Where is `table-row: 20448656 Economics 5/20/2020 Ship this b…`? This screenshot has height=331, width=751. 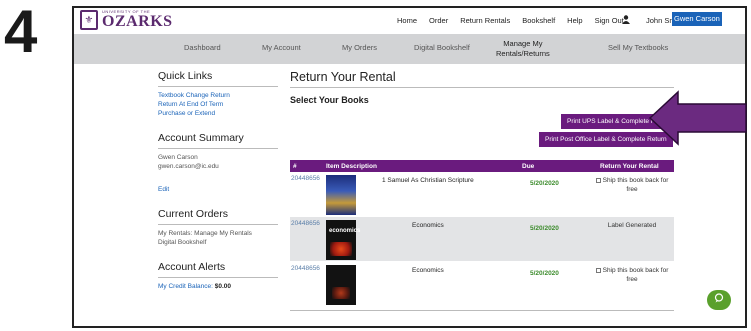
table-row: 20448656 Economics 5/20/2020 Ship this b… is located at coordinates (482, 284).